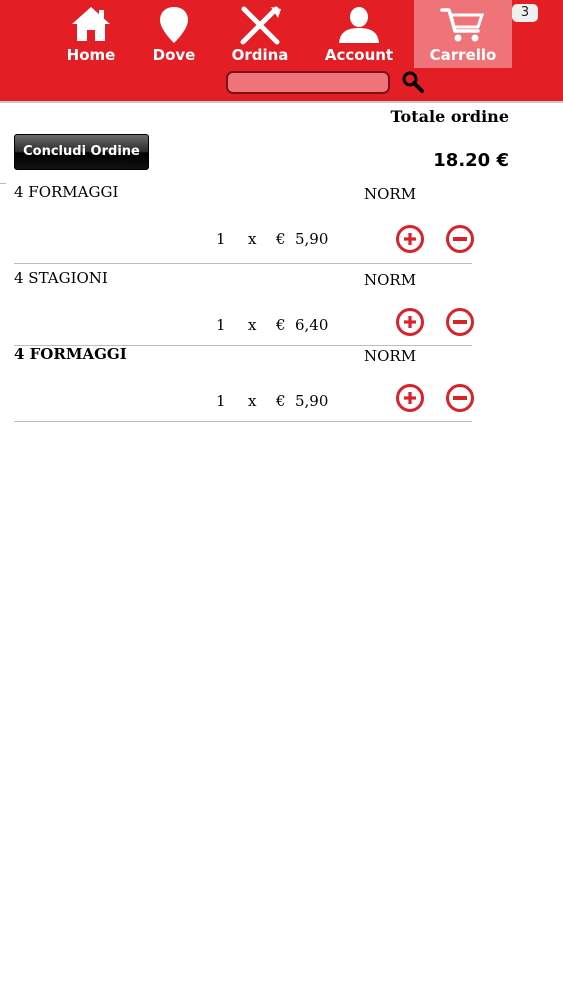  What do you see at coordinates (359, 55) in the screenshot?
I see `nav-account-label: Account` at bounding box center [359, 55].